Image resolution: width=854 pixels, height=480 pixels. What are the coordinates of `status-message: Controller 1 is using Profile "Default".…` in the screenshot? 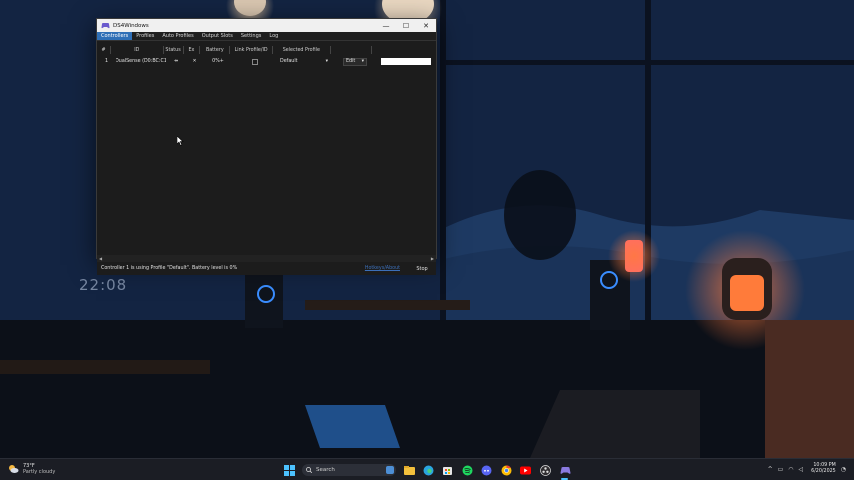 It's located at (169, 268).